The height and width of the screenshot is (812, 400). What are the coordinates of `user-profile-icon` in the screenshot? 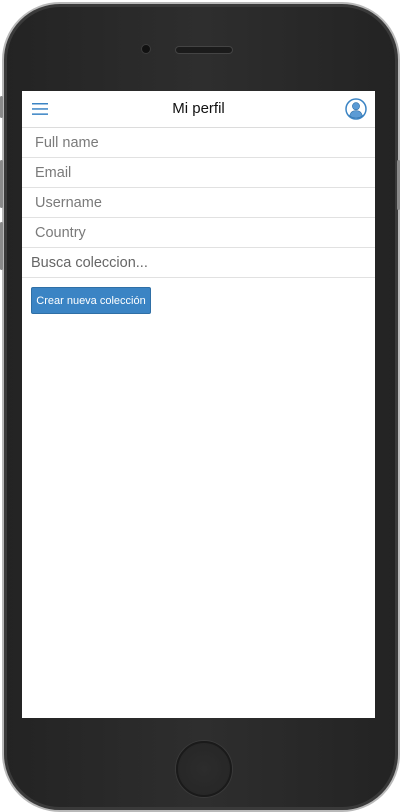 It's located at (356, 109).